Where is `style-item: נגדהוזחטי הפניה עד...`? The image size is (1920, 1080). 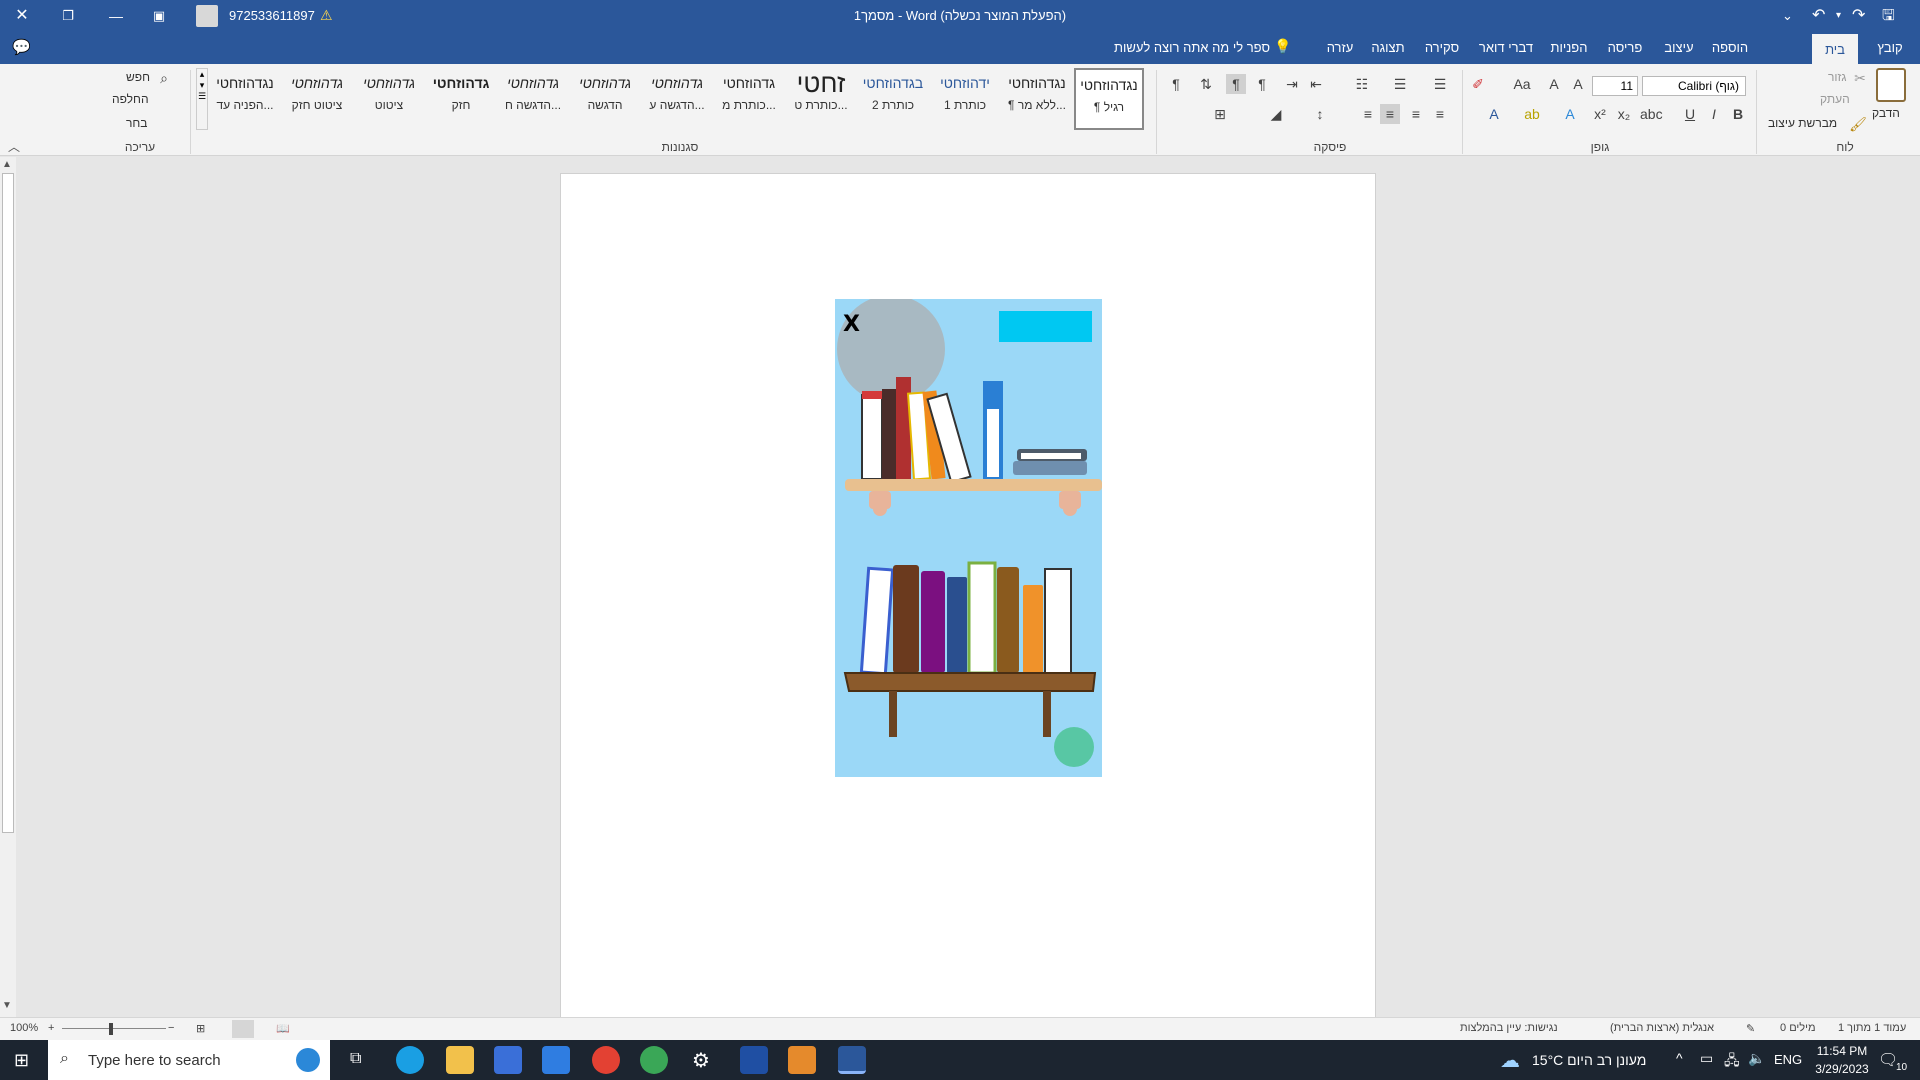
style-item: נגדהוזחטי הפניה עד... is located at coordinates (245, 99).